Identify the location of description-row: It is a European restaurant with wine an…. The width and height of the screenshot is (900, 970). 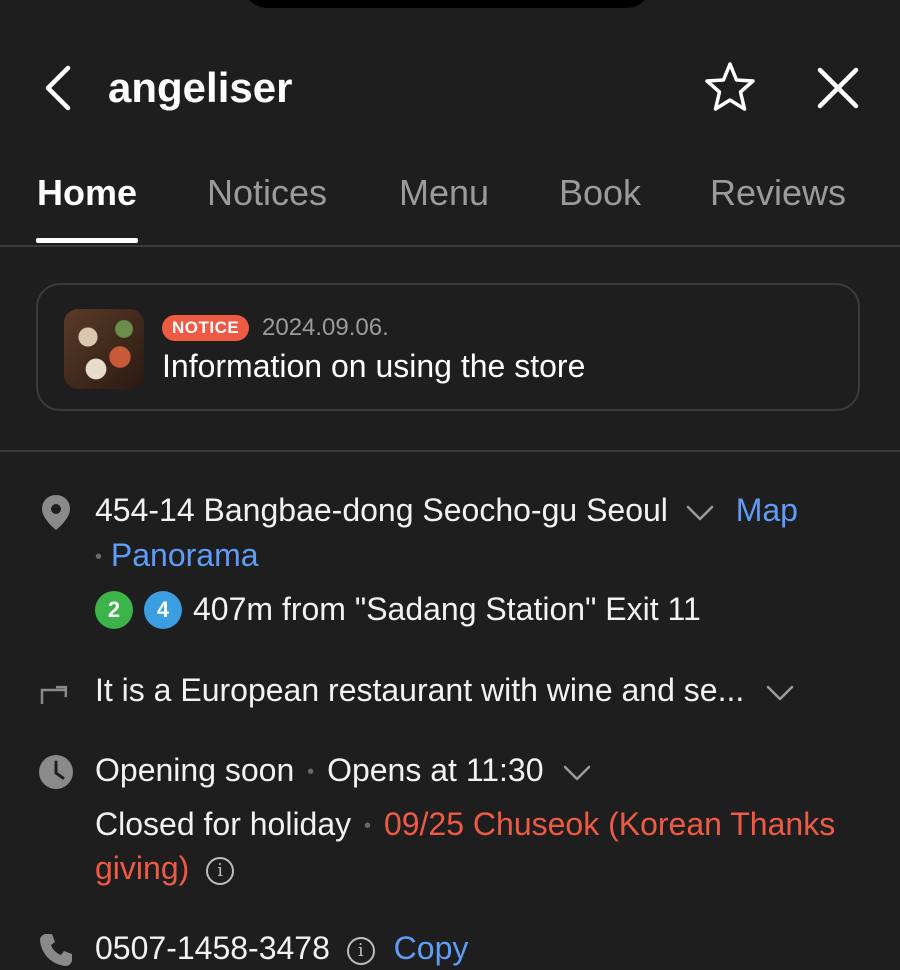
(446, 690).